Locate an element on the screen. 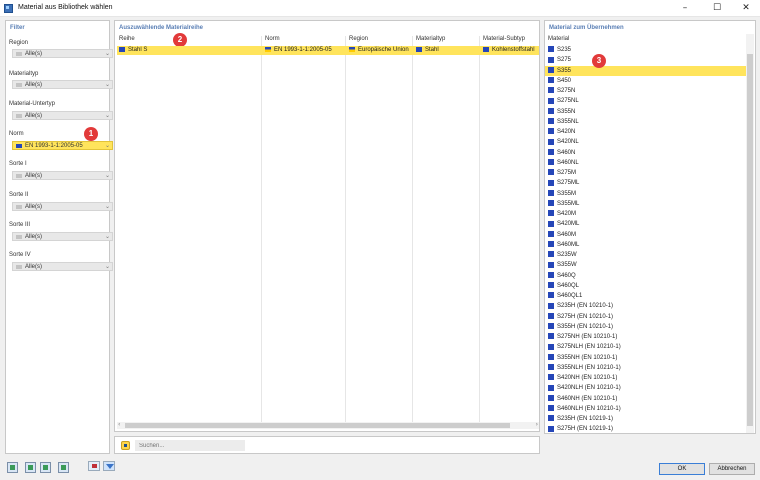 The width and height of the screenshot is (760, 480). material-list-item: S450 is located at coordinates (646, 81).